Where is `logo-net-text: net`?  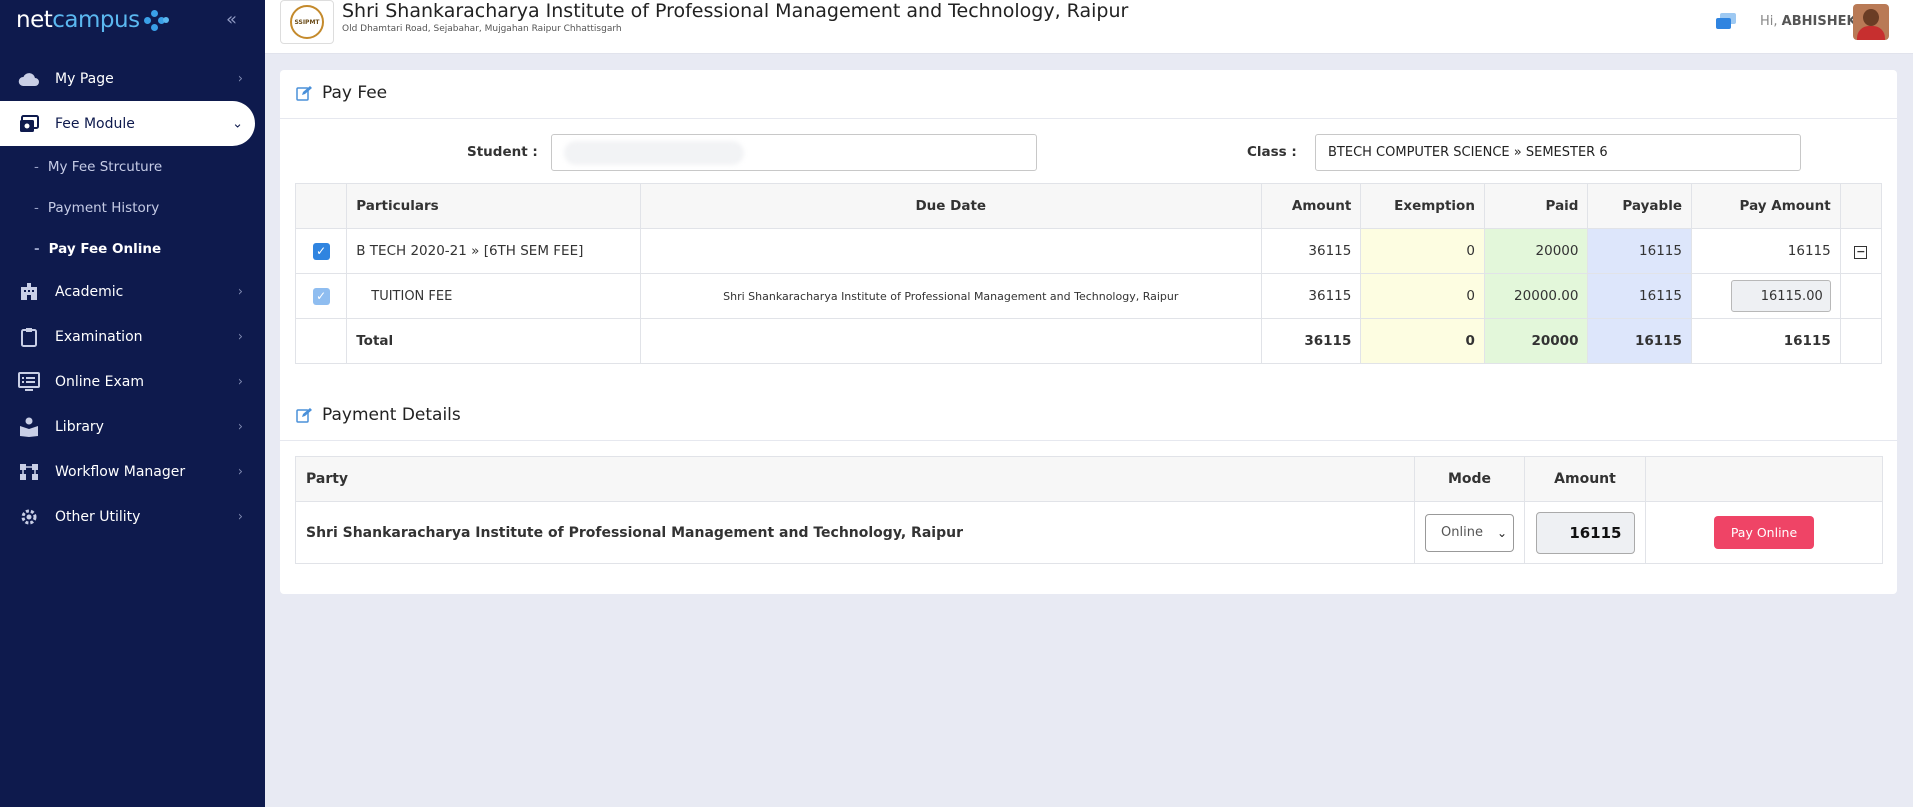 logo-net-text: net is located at coordinates (34, 20).